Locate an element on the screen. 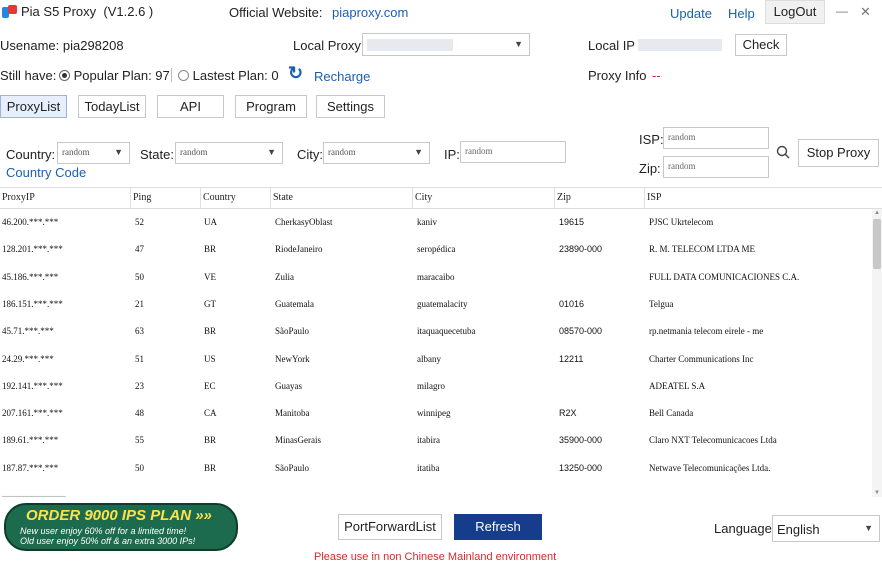 This screenshot has width=882, height=569. table-cell-state: RiodeJaneiro is located at coordinates (299, 249).